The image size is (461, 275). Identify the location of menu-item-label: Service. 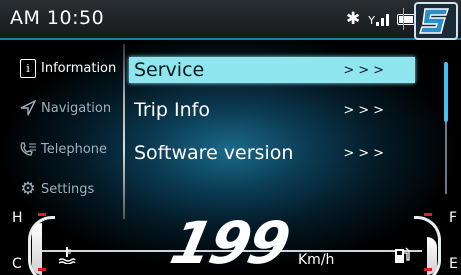
(169, 70).